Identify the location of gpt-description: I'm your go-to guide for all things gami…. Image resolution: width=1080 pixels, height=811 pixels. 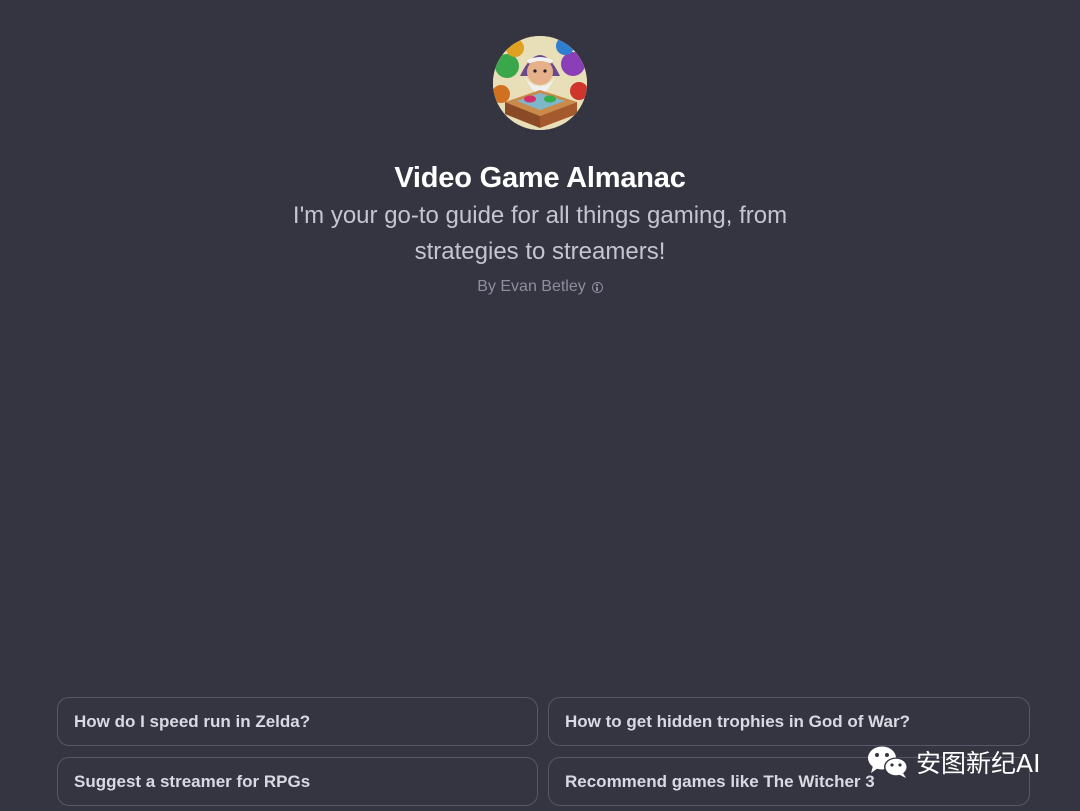
(540, 233).